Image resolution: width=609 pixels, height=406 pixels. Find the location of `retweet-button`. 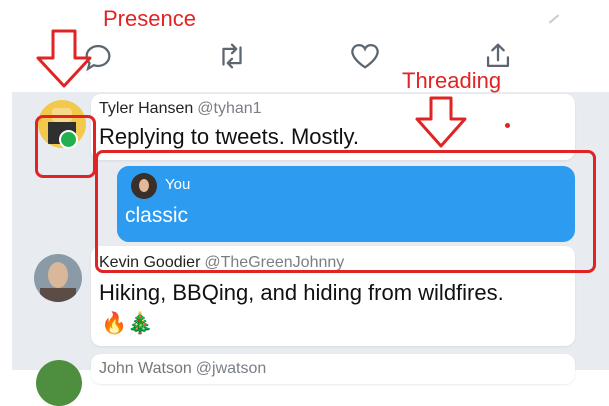

retweet-button is located at coordinates (232, 56).